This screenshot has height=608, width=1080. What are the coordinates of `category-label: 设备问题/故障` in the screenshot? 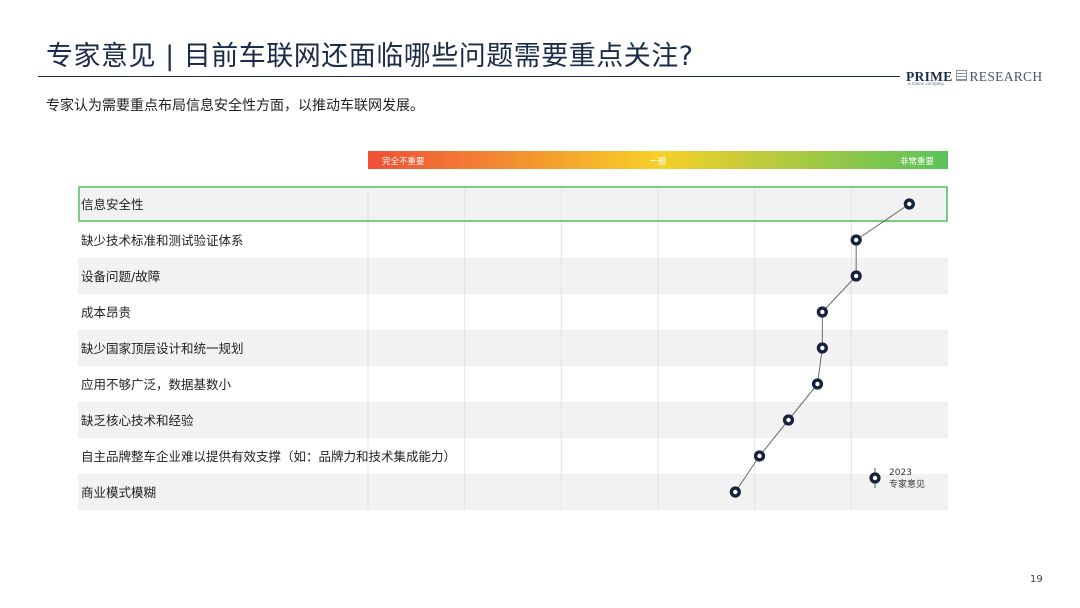 It's located at (120, 276).